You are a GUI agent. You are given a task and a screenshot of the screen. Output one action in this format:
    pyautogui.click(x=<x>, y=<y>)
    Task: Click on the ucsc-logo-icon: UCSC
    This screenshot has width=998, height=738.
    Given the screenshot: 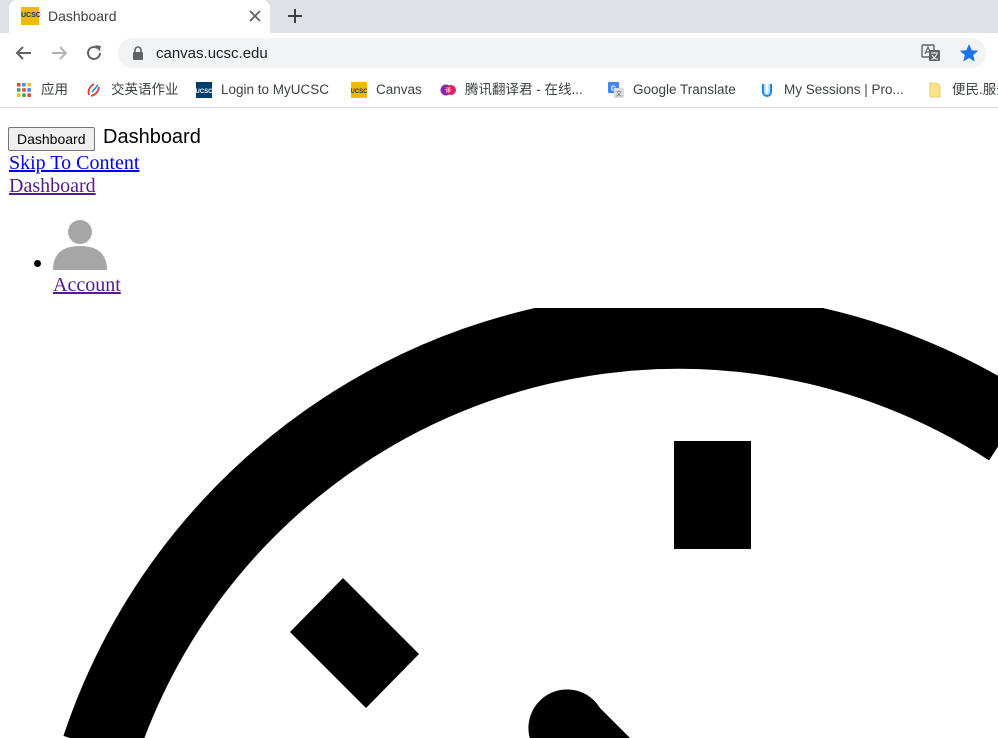 What is the action you would take?
    pyautogui.click(x=204, y=90)
    